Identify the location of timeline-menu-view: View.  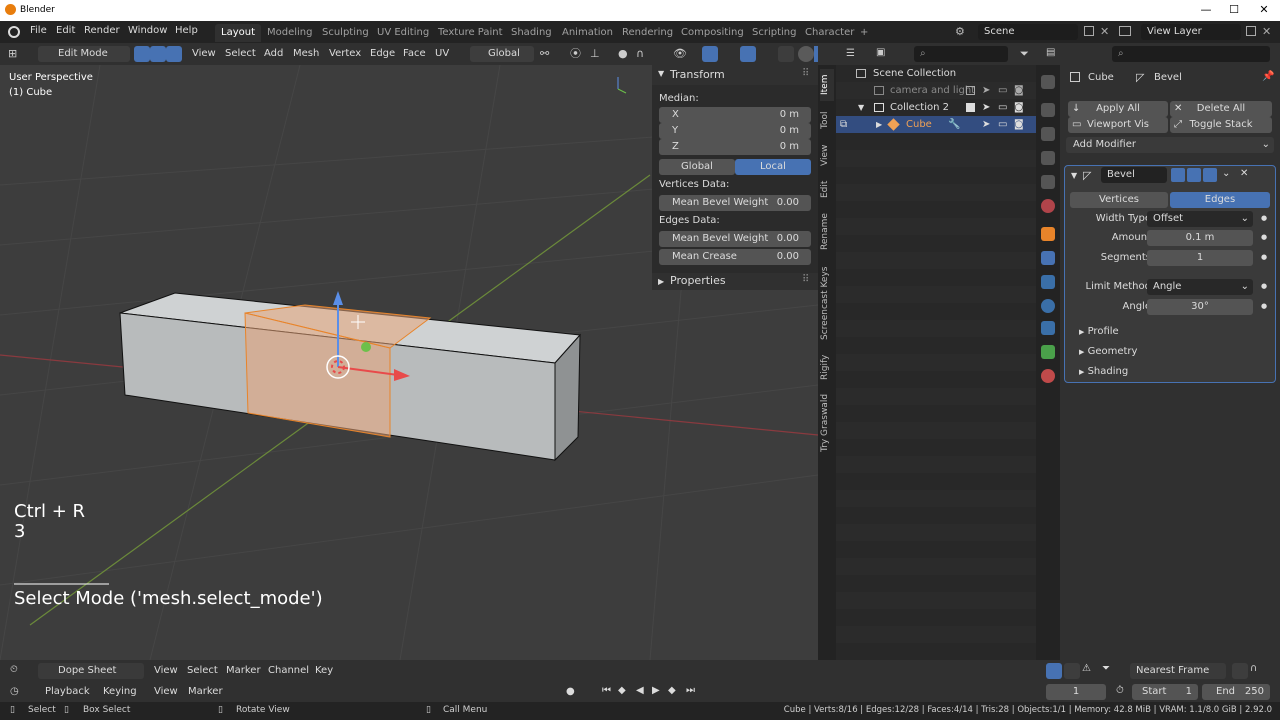
(166, 671).